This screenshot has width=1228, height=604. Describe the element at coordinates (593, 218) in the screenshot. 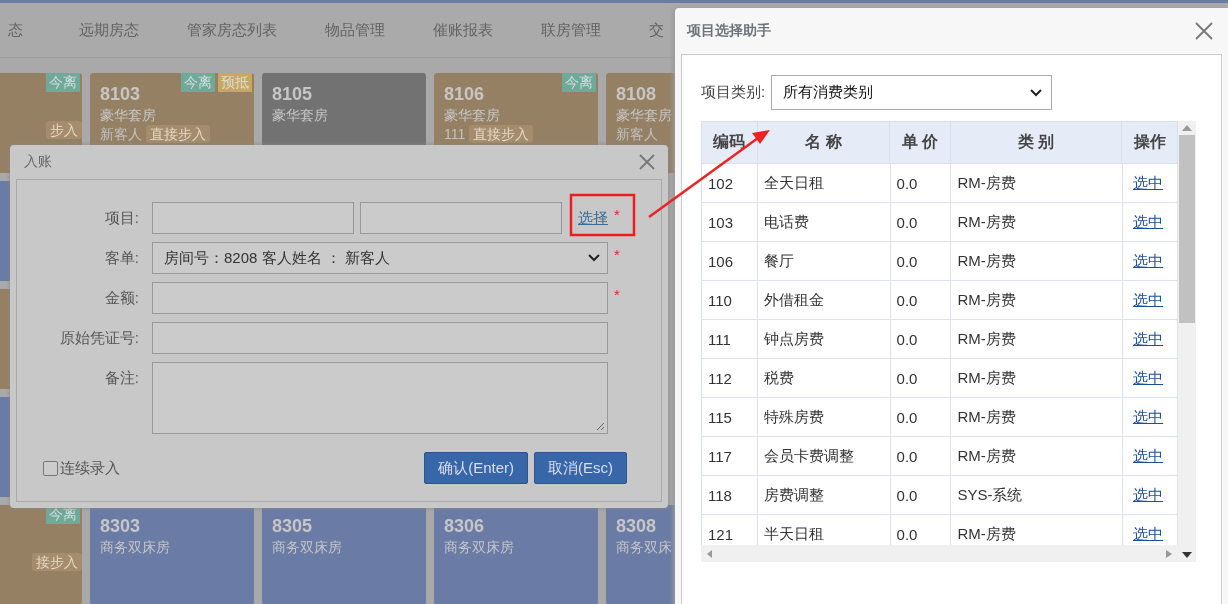

I see `select-link: 选择` at that location.